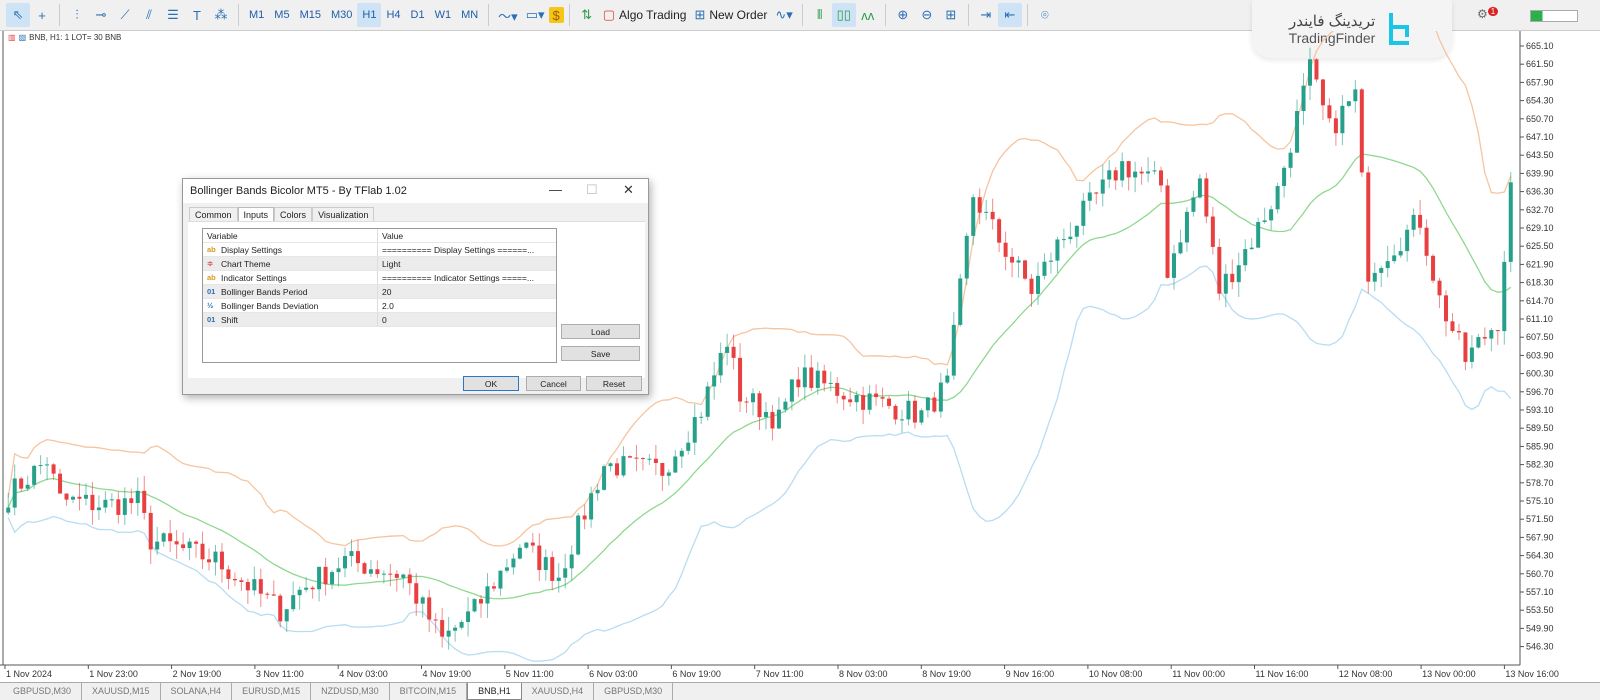 Image resolution: width=1600 pixels, height=700 pixels. I want to click on tab-visualization: Visualization, so click(343, 214).